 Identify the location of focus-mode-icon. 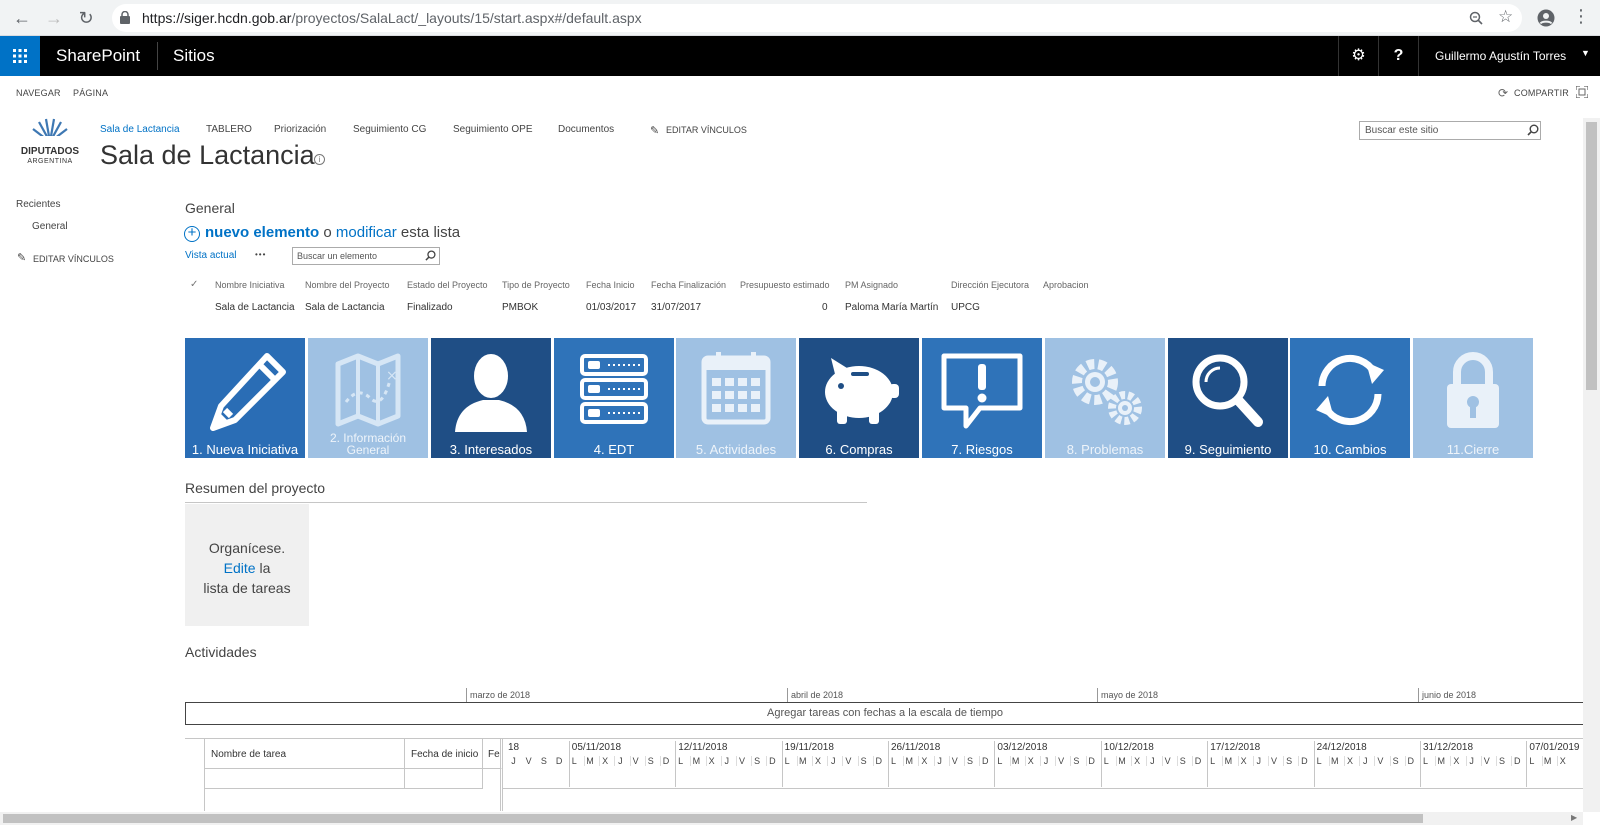
(1582, 92).